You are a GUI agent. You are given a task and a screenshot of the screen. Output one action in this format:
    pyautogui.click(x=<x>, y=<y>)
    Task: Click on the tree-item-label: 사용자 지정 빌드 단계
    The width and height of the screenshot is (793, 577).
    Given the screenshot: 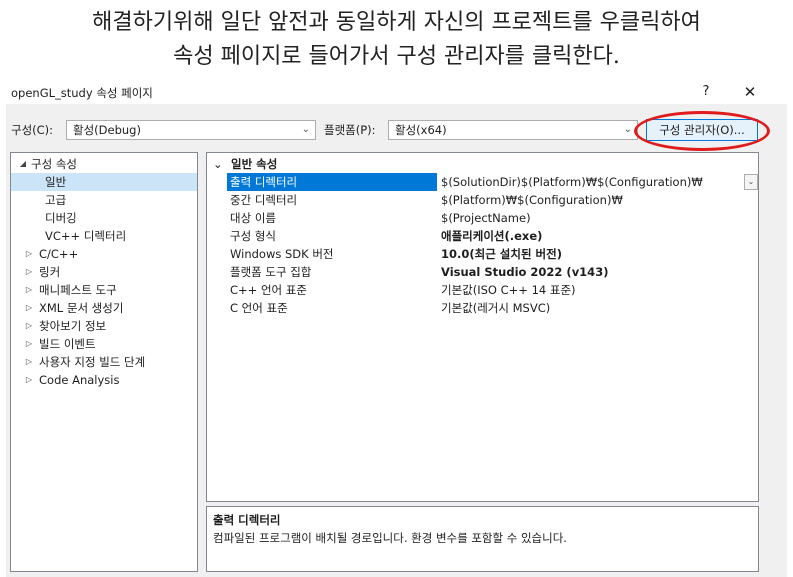 What is the action you would take?
    pyautogui.click(x=92, y=362)
    